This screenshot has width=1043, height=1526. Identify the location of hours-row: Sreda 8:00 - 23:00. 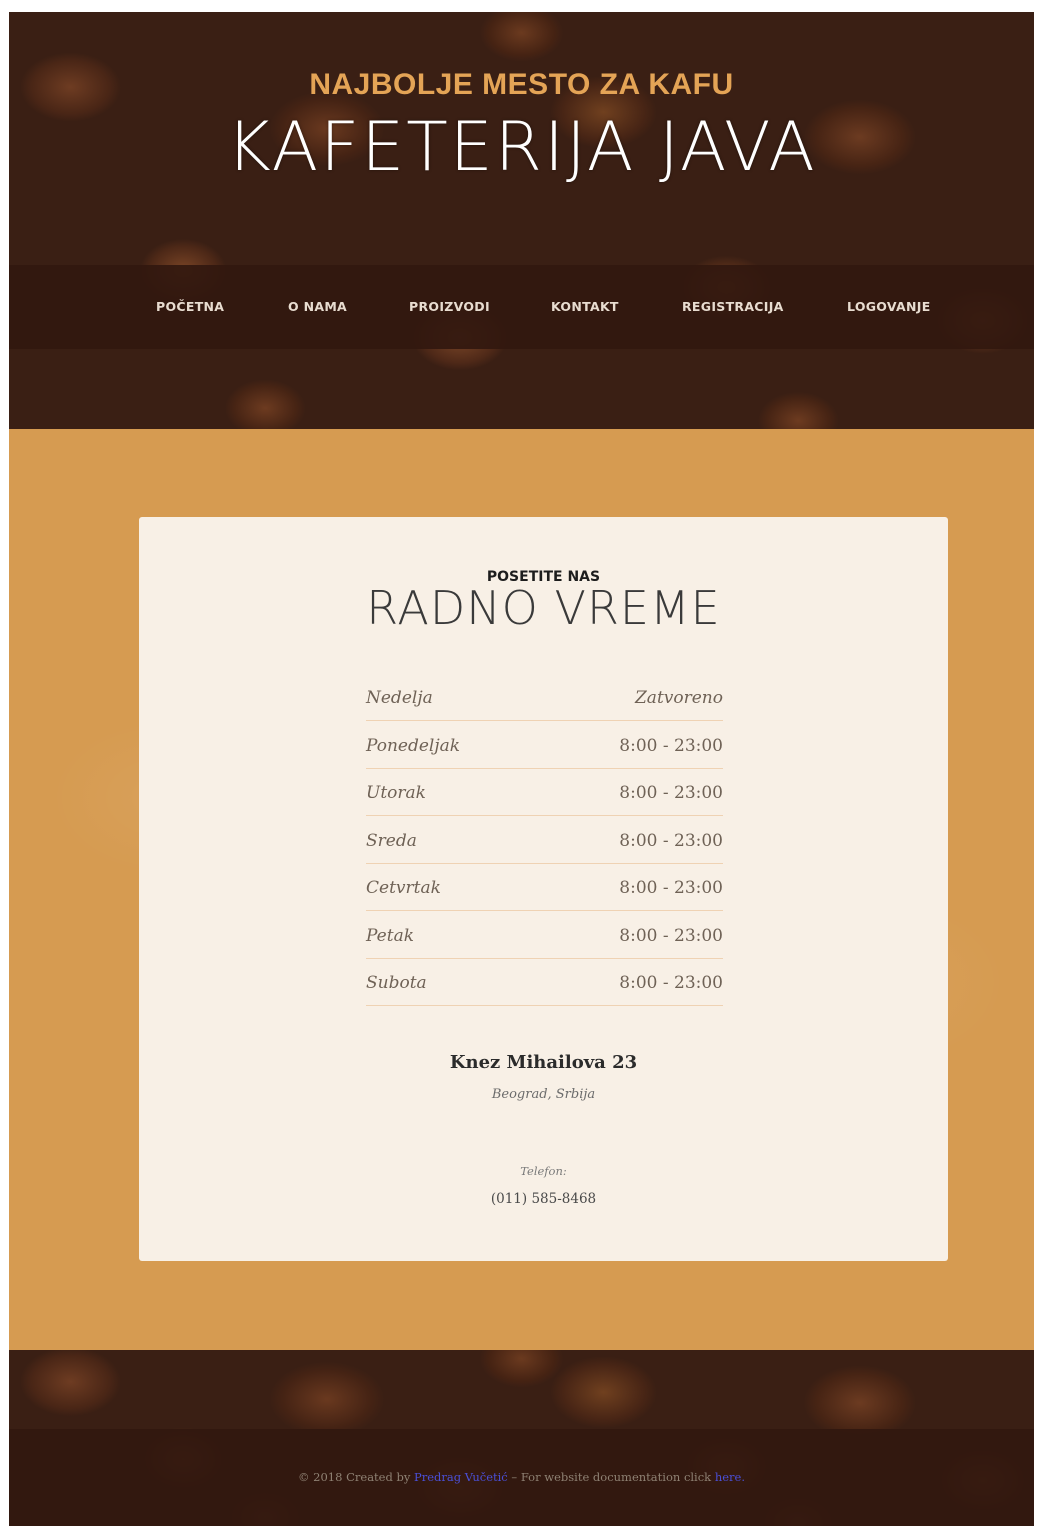
(544, 840).